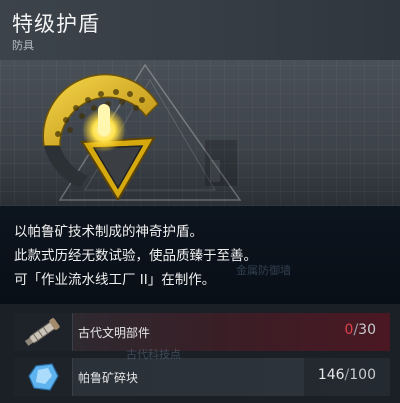 This screenshot has height=403, width=400. I want to click on shield-icon, so click(100, 136).